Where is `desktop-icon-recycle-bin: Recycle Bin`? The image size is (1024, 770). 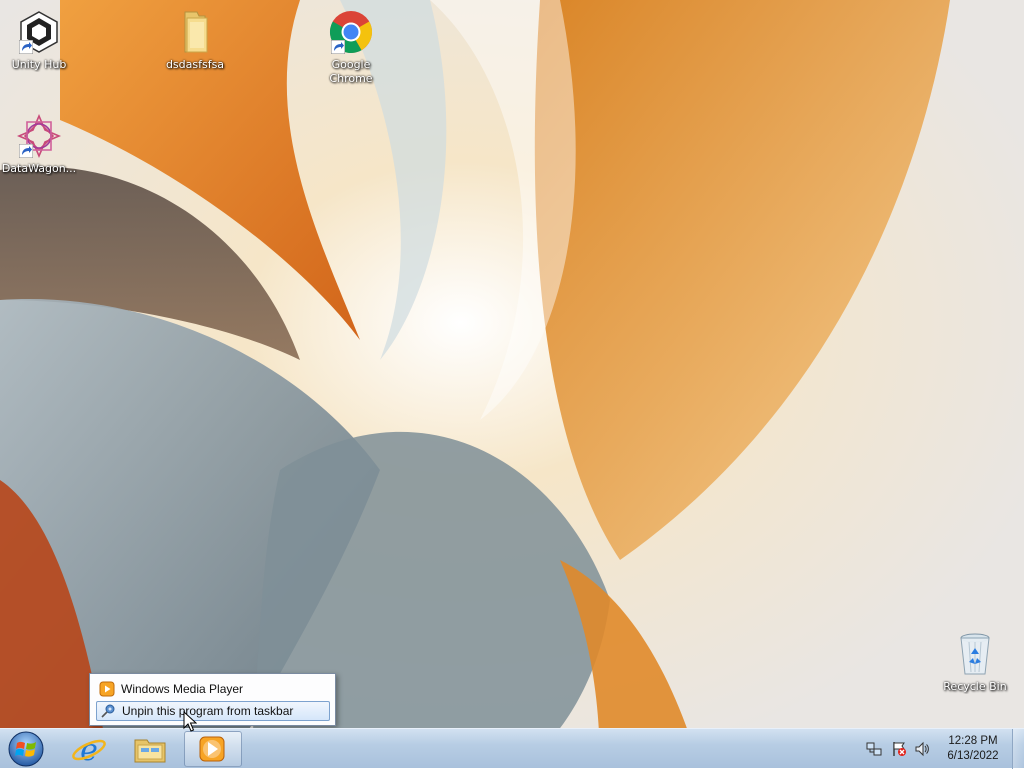
desktop-icon-recycle-bin: Recycle Bin is located at coordinates (975, 662).